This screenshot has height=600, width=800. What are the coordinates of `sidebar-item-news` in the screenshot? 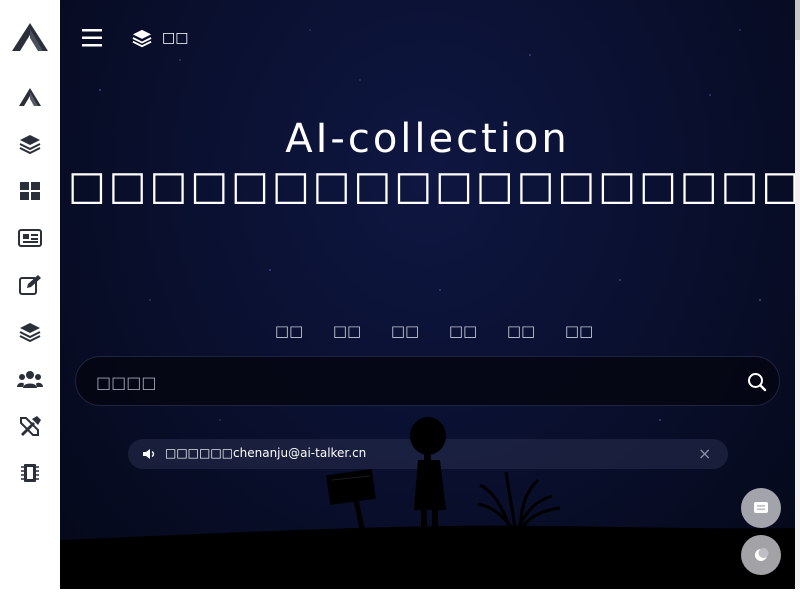 It's located at (30, 238).